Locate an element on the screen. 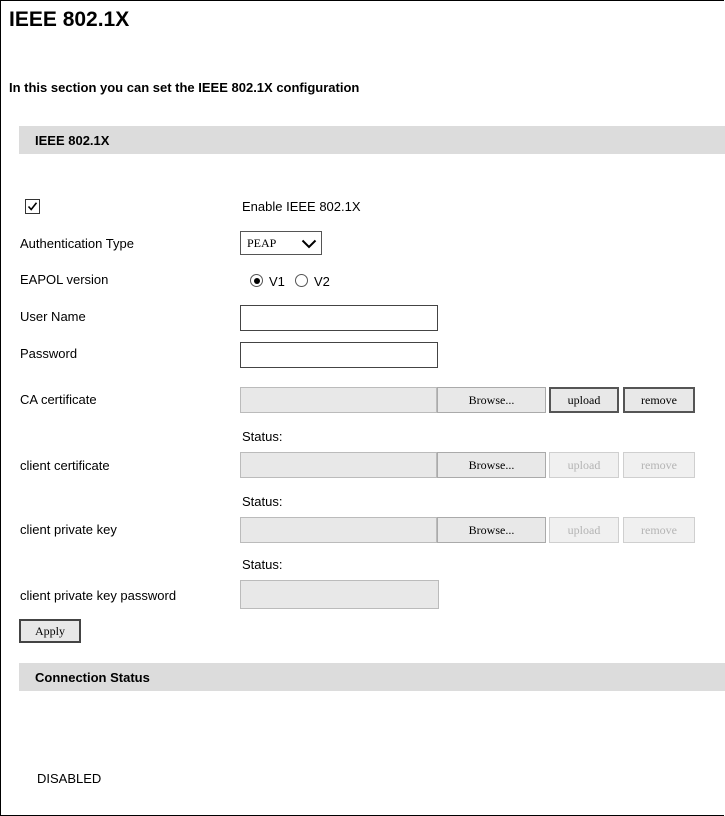 Image resolution: width=725 pixels, height=816 pixels. ca-cert-status: Status: is located at coordinates (262, 436).